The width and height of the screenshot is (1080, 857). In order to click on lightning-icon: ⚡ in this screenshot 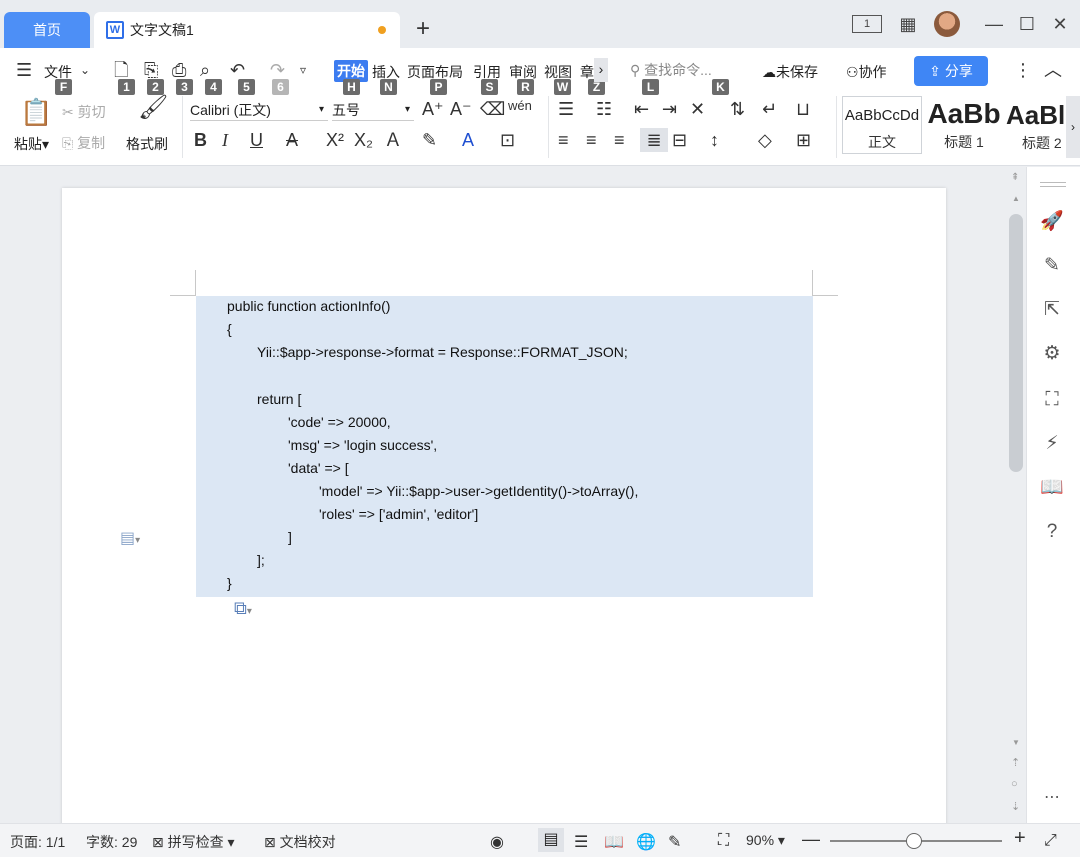, I will do `click(1052, 444)`.